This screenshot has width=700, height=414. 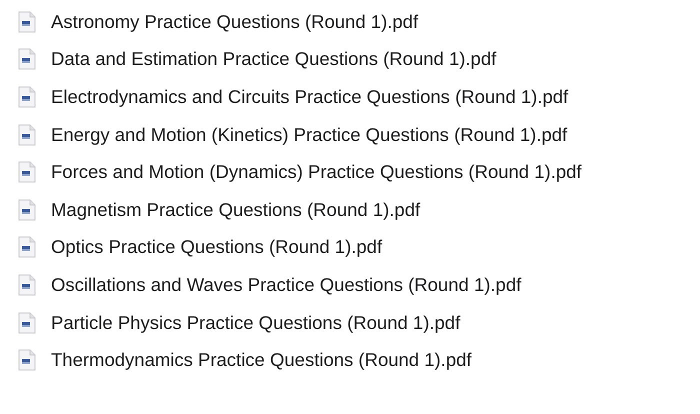 I want to click on file-name: Optics Practice Questions (Round 1).pdf, so click(x=216, y=247).